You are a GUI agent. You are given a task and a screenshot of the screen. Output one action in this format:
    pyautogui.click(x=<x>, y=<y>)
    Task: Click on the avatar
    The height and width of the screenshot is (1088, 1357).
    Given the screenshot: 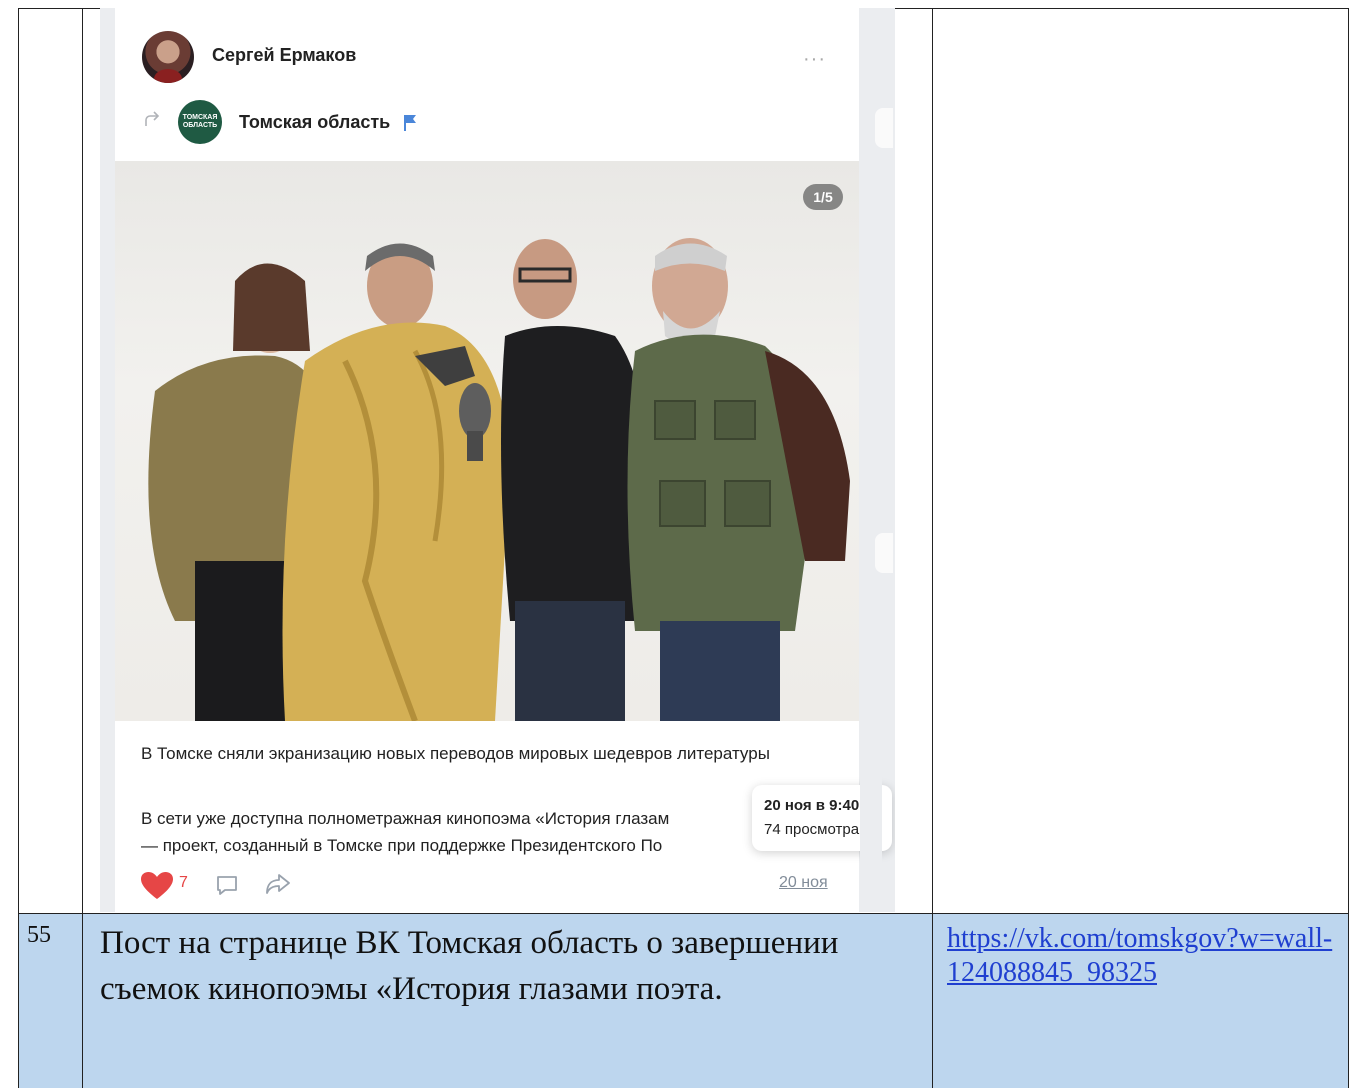 What is the action you would take?
    pyautogui.click(x=168, y=57)
    